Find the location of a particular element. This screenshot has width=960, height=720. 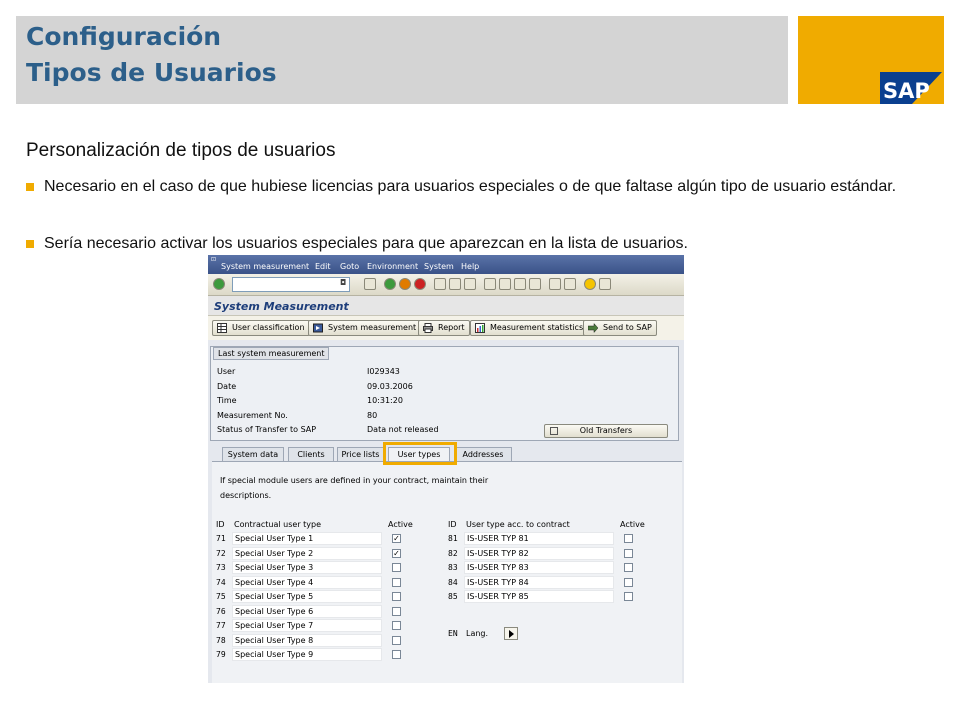

help-icon is located at coordinates (590, 284).